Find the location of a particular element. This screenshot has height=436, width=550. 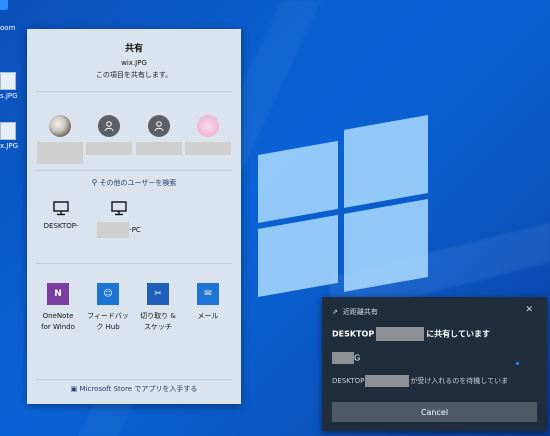

toast-header: ⇗ 近距離共有 is located at coordinates (355, 312).